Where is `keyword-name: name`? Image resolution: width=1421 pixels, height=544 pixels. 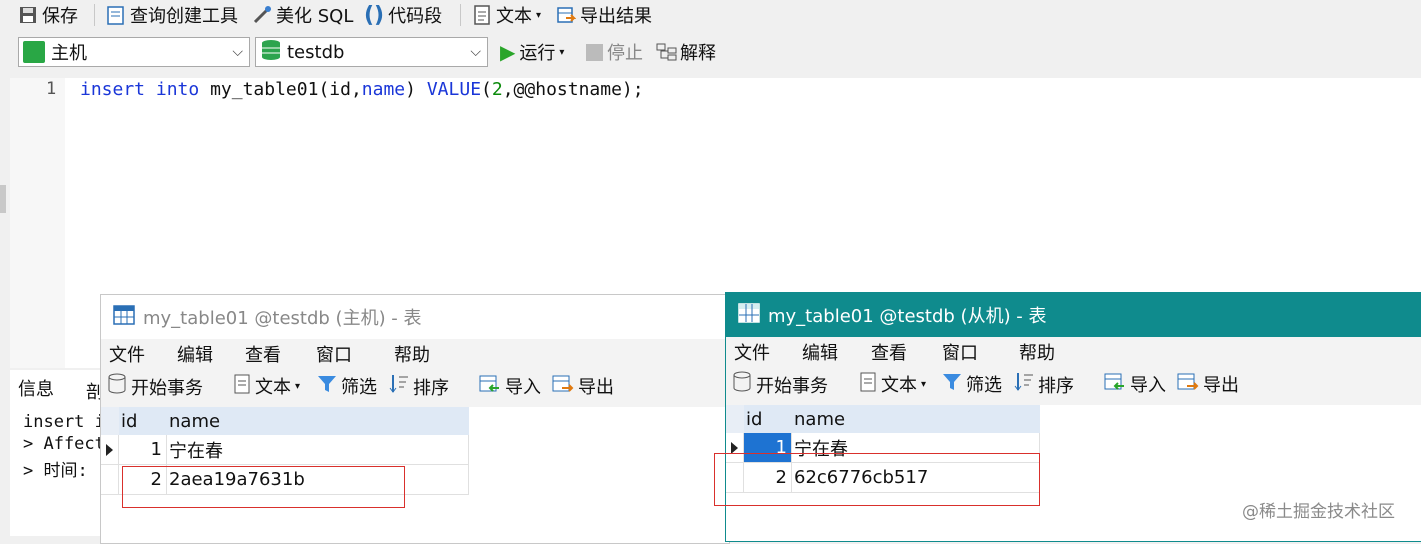
keyword-name: name is located at coordinates (383, 89).